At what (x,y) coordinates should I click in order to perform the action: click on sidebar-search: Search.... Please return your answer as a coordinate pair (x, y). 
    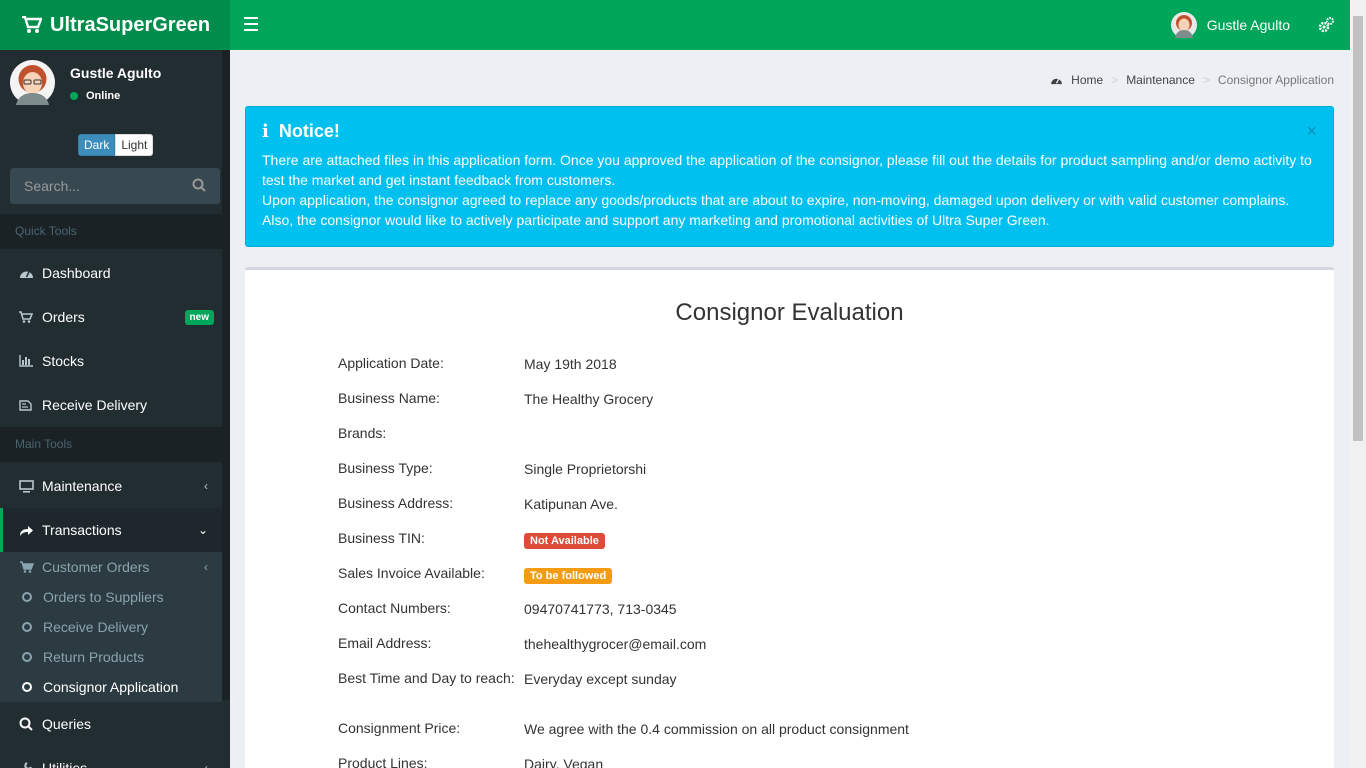
    Looking at the image, I should click on (115, 186).